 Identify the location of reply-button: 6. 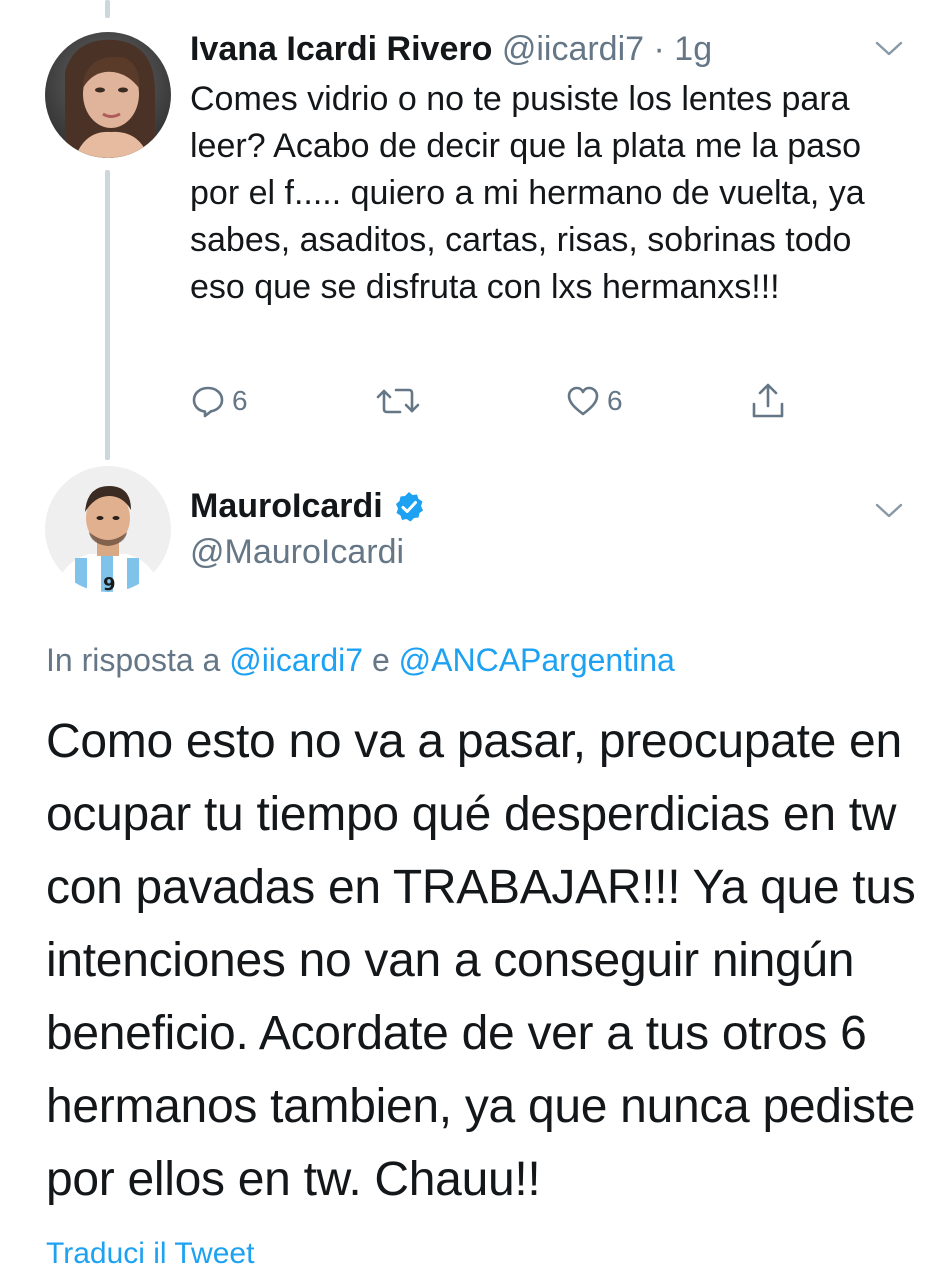
(219, 401).